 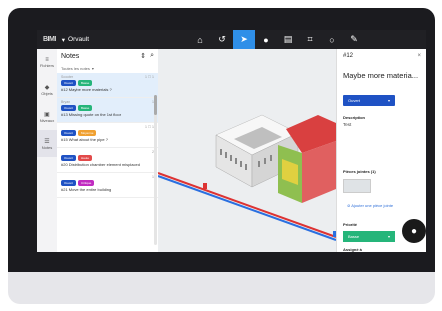 I want to click on note-tags: Ouvert Critique, so click(x=107, y=183).